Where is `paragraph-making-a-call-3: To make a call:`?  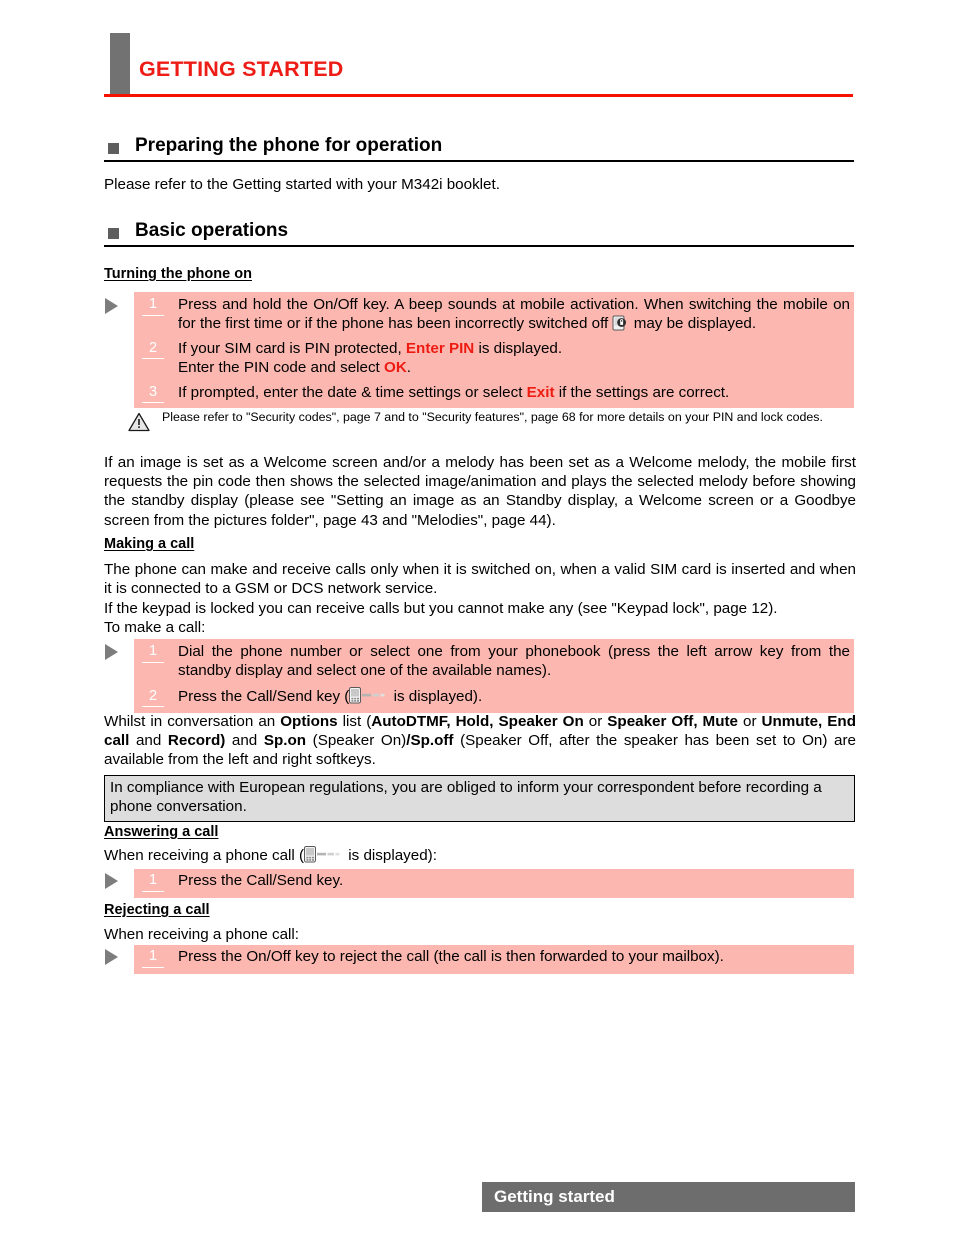
paragraph-making-a-call-3: To make a call: is located at coordinates (155, 627).